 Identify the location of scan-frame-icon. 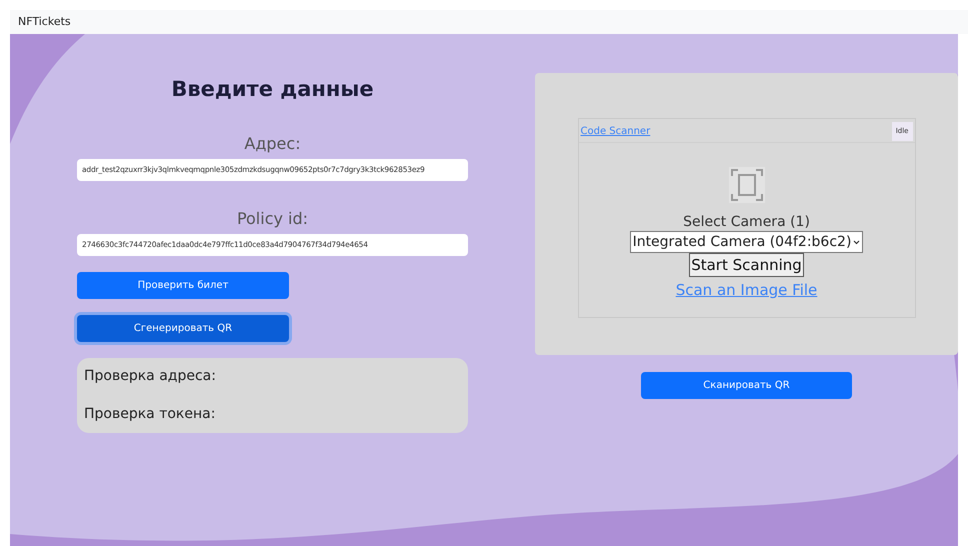
(746, 185).